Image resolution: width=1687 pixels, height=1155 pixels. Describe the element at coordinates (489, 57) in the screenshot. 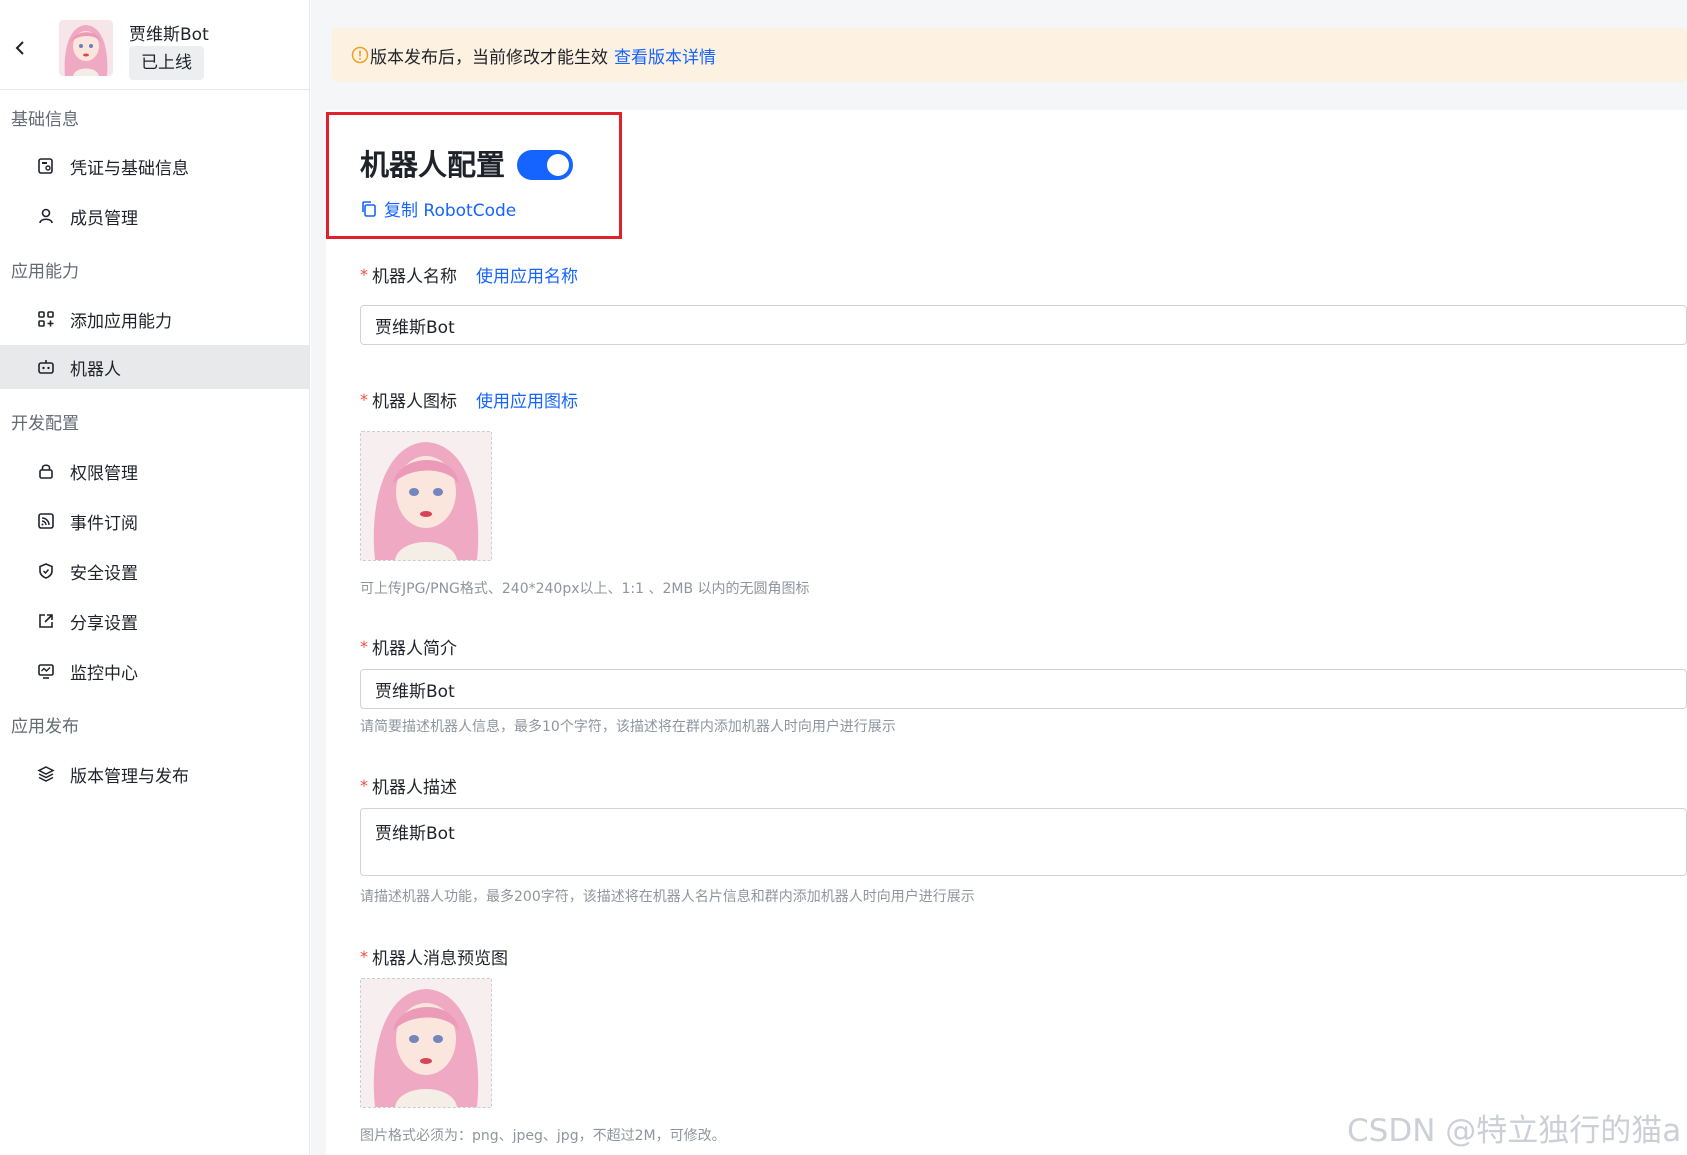

I see `notice-text: 版本发布后，当前修改才能生效` at that location.